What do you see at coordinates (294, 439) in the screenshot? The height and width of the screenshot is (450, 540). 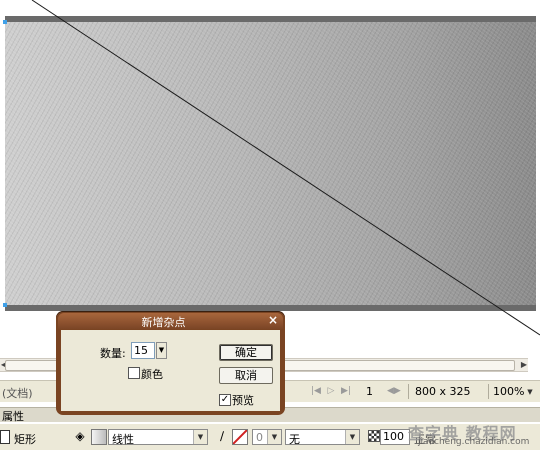 I see `stroke-type-value: 无` at bounding box center [294, 439].